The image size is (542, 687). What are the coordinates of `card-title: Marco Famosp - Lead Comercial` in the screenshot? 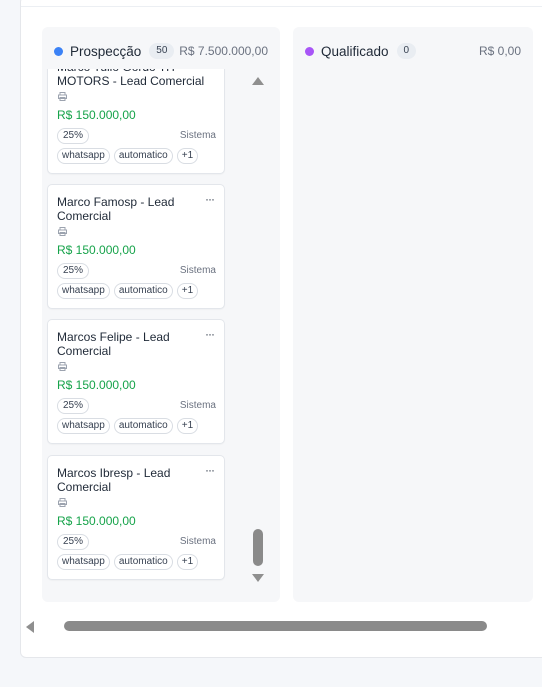 It's located at (116, 209).